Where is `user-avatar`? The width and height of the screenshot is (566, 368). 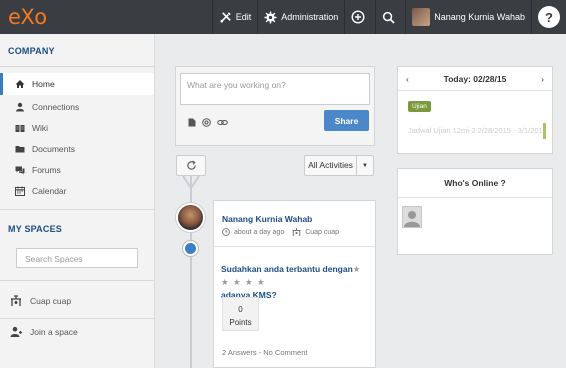 user-avatar is located at coordinates (421, 17).